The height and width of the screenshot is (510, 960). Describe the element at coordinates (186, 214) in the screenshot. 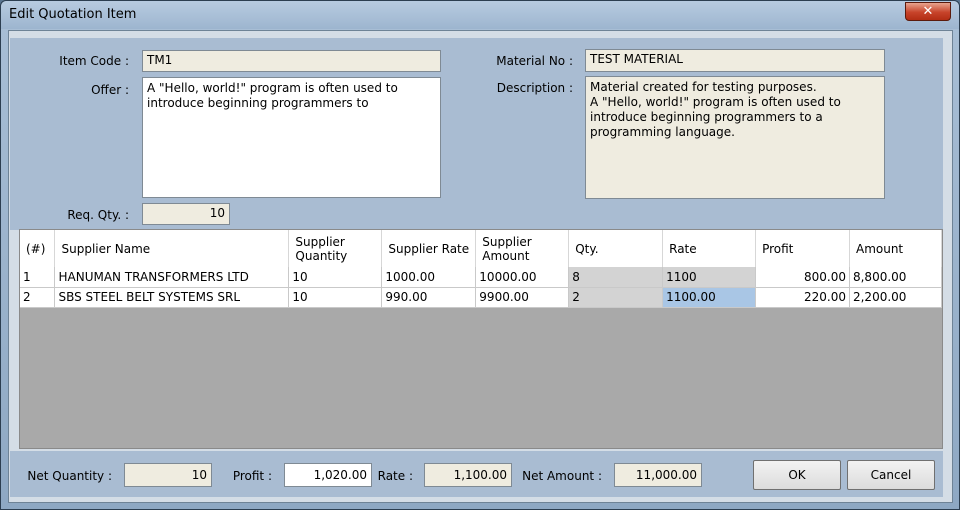

I see `req-qty-field: 10` at that location.